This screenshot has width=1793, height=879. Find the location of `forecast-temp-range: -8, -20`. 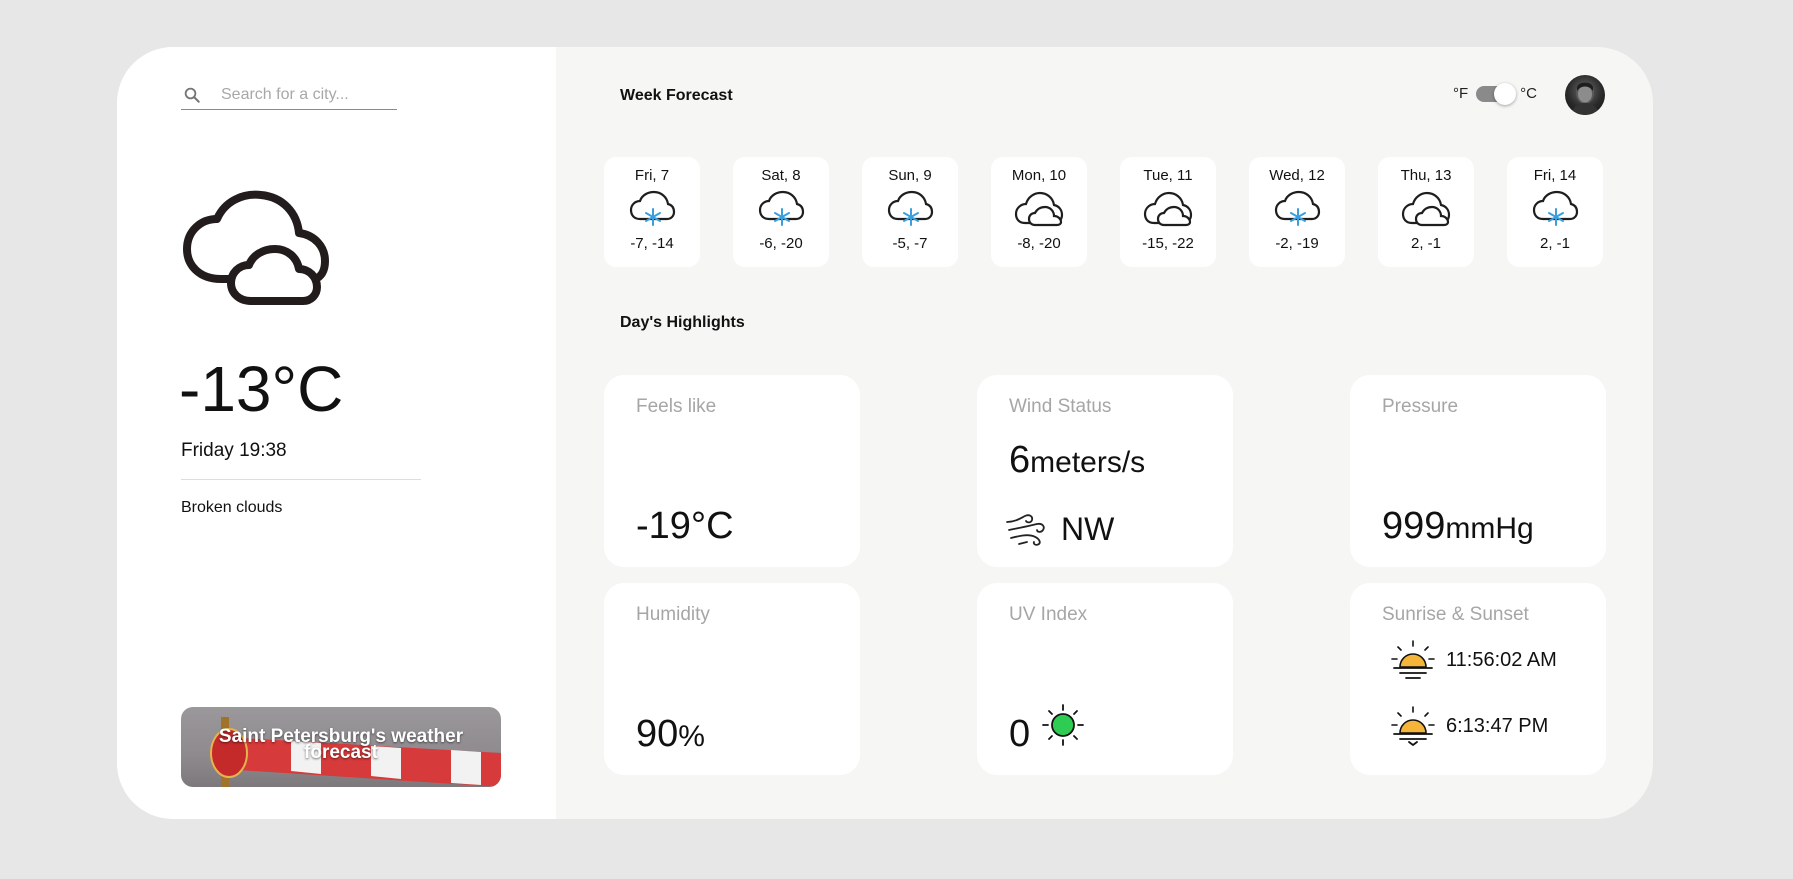

forecast-temp-range: -8, -20 is located at coordinates (1039, 243).